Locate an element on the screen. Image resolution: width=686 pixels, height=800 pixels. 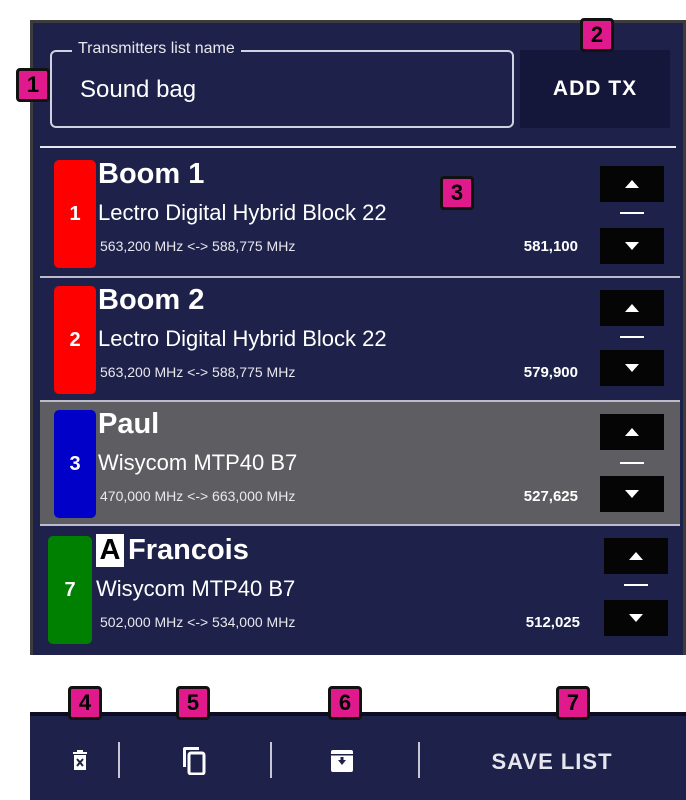
transmitter-name-line: A Francois is located at coordinates (172, 550).